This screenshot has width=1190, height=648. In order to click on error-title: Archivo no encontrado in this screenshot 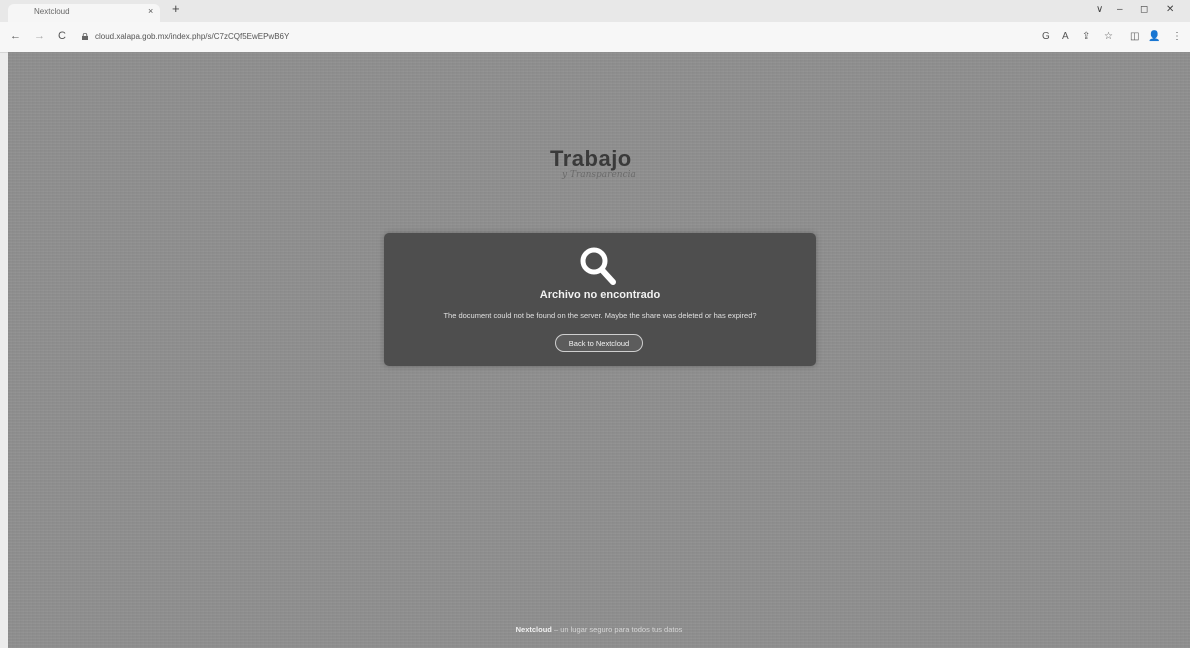, I will do `click(600, 295)`.